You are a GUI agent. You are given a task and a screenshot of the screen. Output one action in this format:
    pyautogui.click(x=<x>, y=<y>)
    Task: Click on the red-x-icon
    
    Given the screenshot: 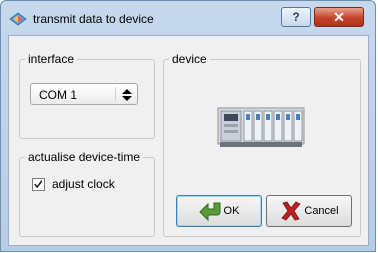 What is the action you would take?
    pyautogui.click(x=291, y=211)
    